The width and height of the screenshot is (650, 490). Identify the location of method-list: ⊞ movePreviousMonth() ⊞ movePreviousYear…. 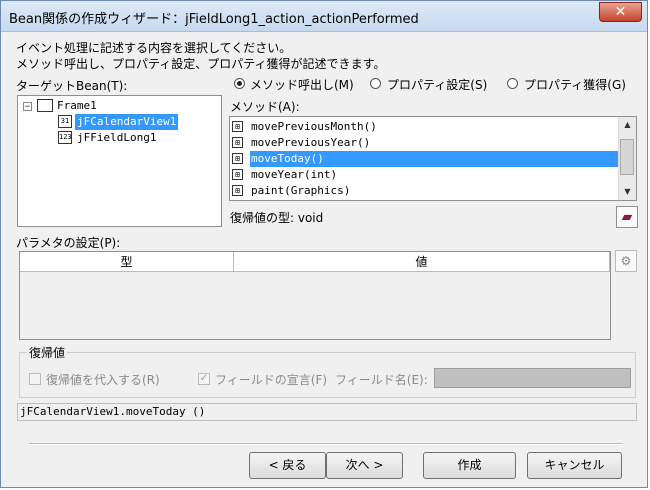
(433, 158).